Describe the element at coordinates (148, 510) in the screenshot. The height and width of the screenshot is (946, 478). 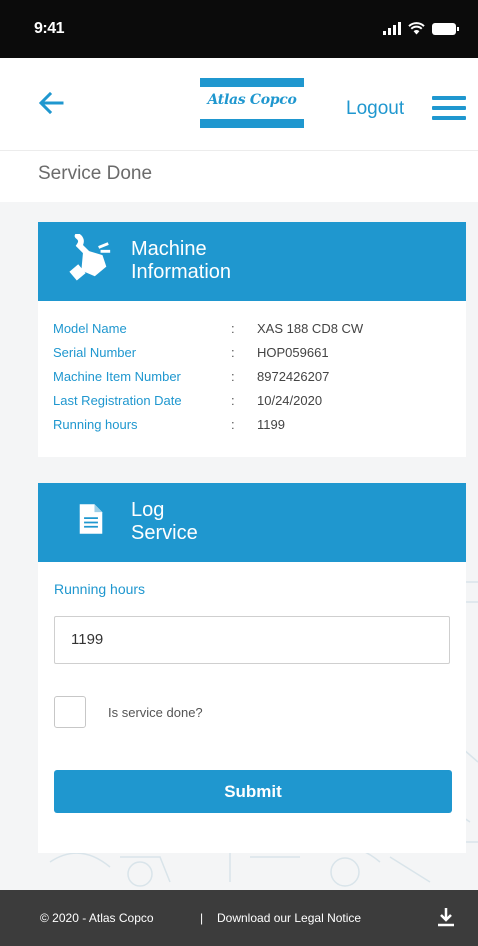
I see `log-service-title-line1: Log` at that location.